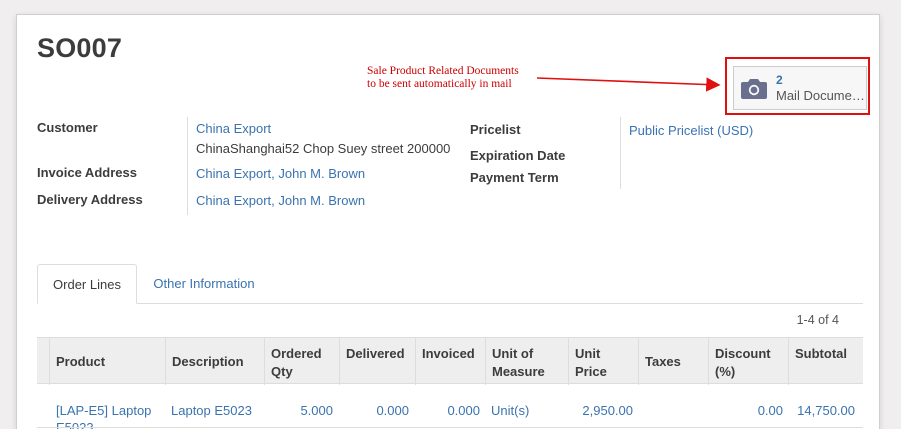 Image resolution: width=901 pixels, height=429 pixels. What do you see at coordinates (526, 361) in the screenshot?
I see `col-unit-of-measure: Unit of Measure` at bounding box center [526, 361].